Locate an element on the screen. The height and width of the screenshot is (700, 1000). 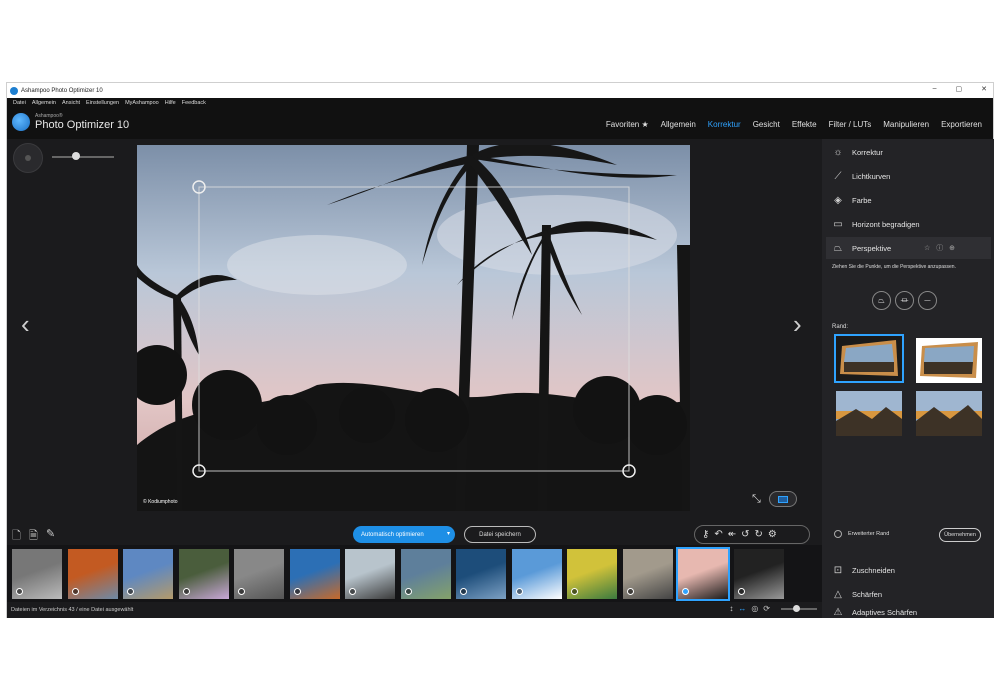
menu-einstellungen: Einstellungen is located at coordinates (102, 103).